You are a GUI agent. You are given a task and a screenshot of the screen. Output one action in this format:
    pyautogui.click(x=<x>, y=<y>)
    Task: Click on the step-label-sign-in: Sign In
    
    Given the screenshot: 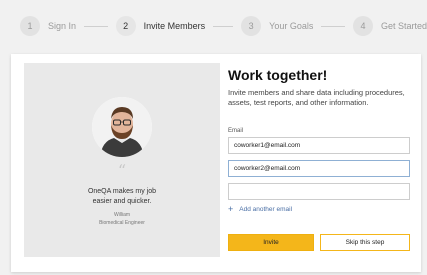 What is the action you would take?
    pyautogui.click(x=62, y=26)
    